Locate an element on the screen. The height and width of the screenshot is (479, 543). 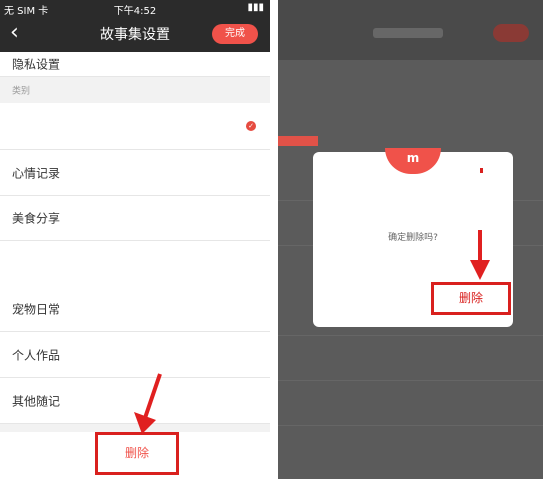
category-label: 心情记录 is located at coordinates (36, 173).